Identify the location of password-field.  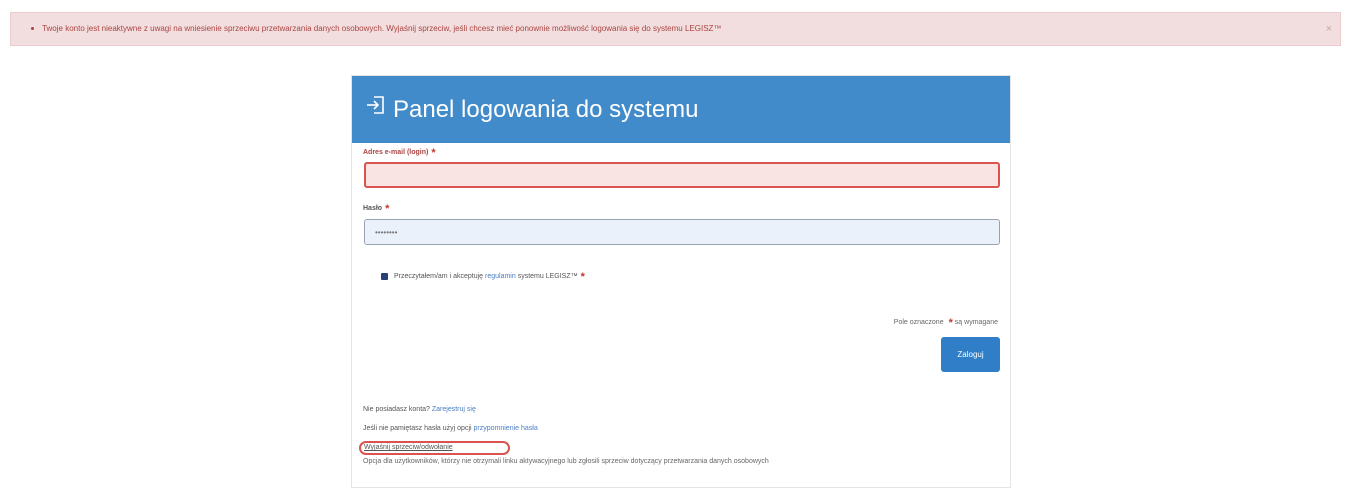
(682, 232).